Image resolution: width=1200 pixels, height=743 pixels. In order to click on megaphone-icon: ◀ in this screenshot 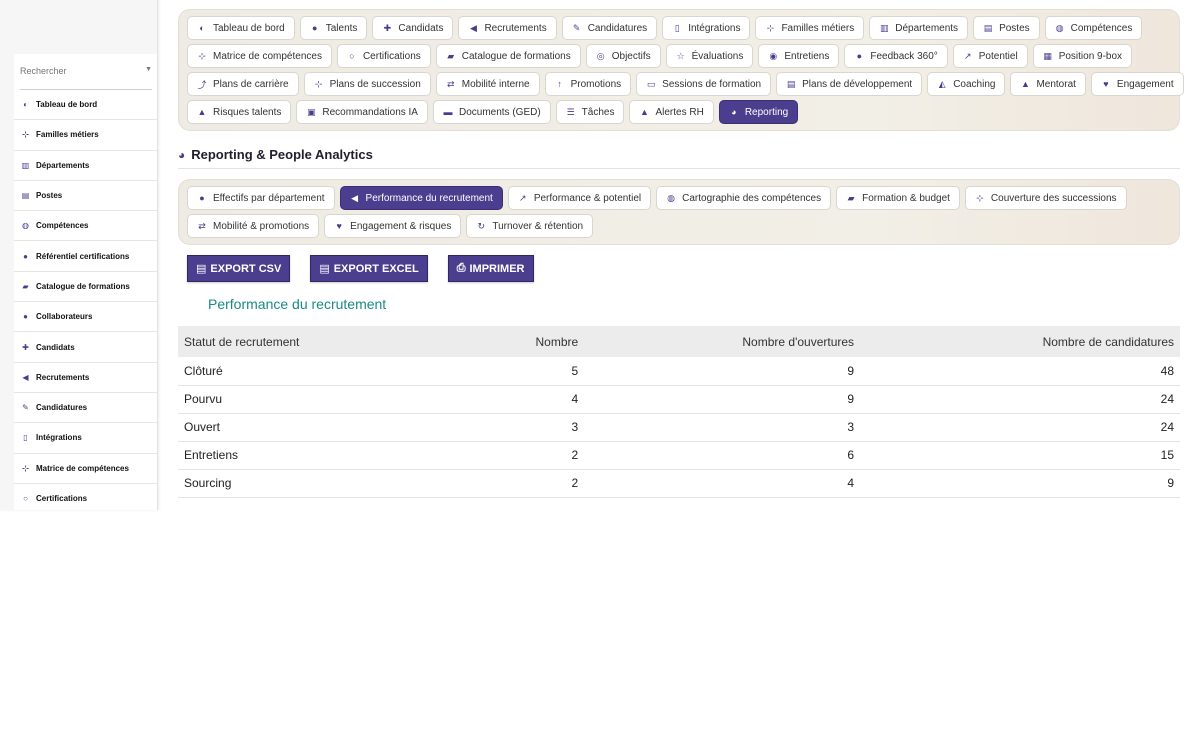, I will do `click(473, 27)`.